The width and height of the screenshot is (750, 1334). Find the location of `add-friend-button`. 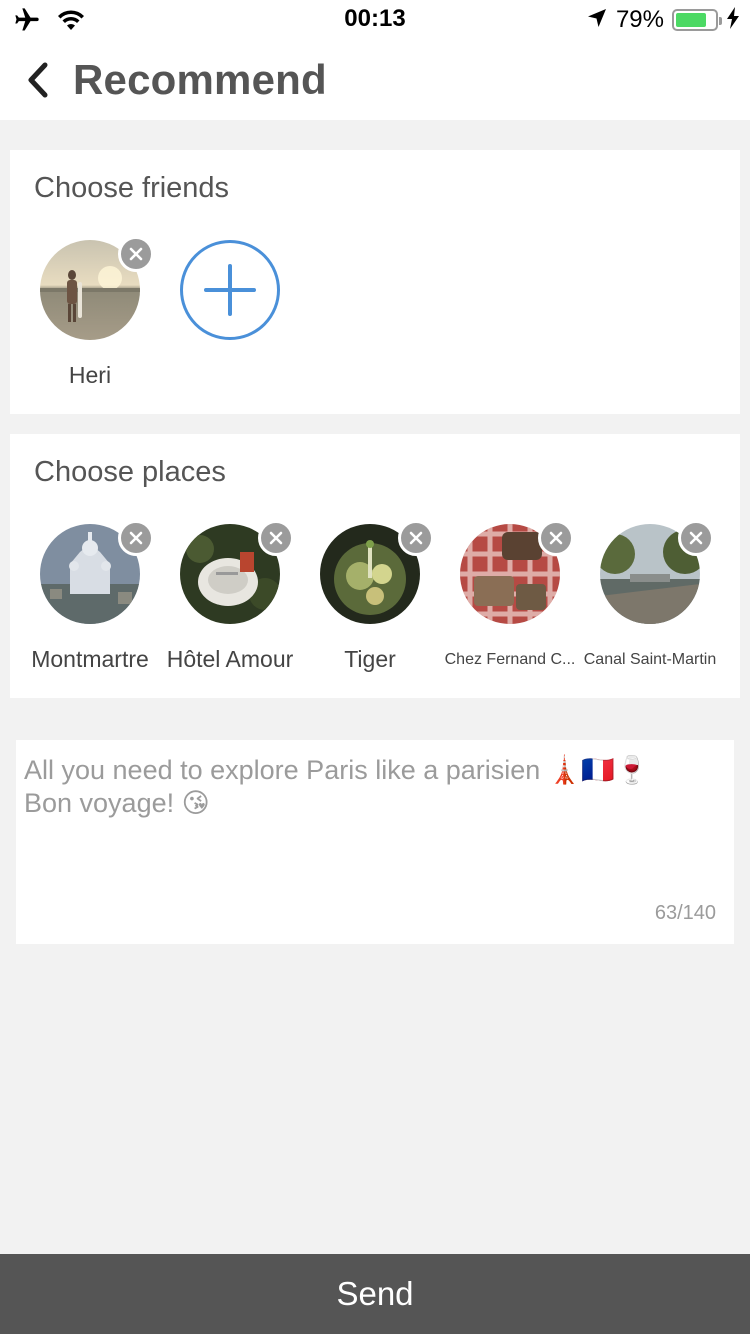

add-friend-button is located at coordinates (230, 290).